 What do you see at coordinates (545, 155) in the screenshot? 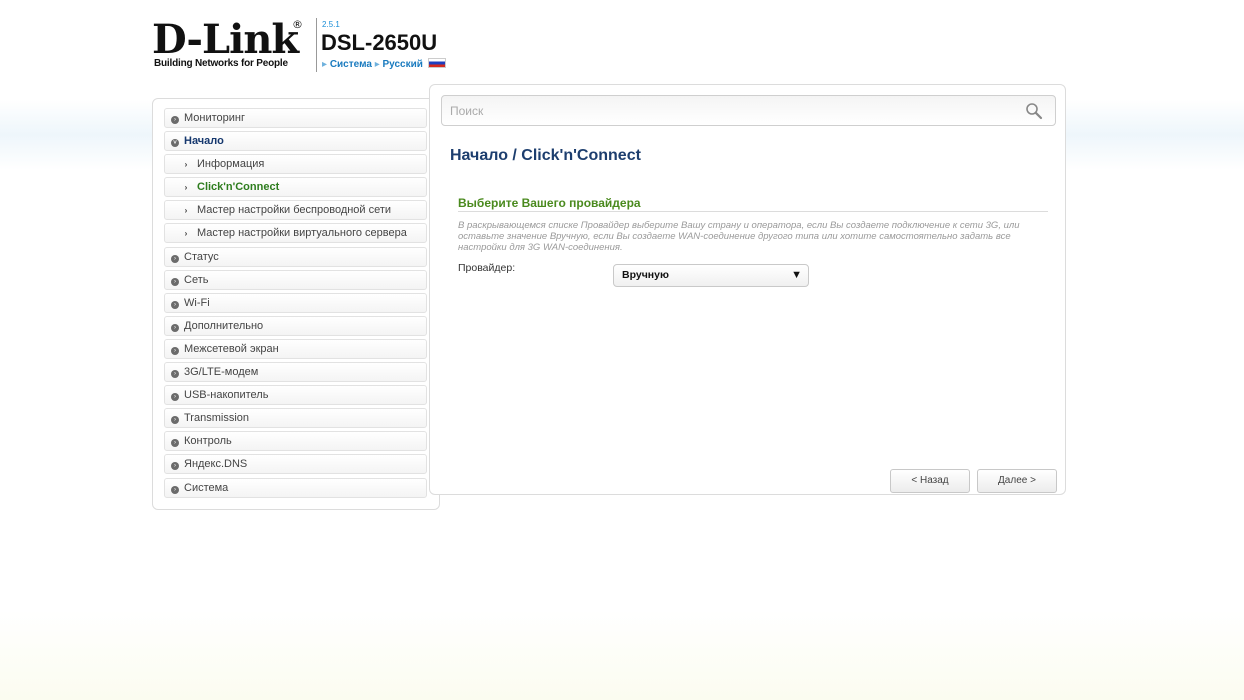
I see `page-title: Начало / Click'n'Connect` at bounding box center [545, 155].